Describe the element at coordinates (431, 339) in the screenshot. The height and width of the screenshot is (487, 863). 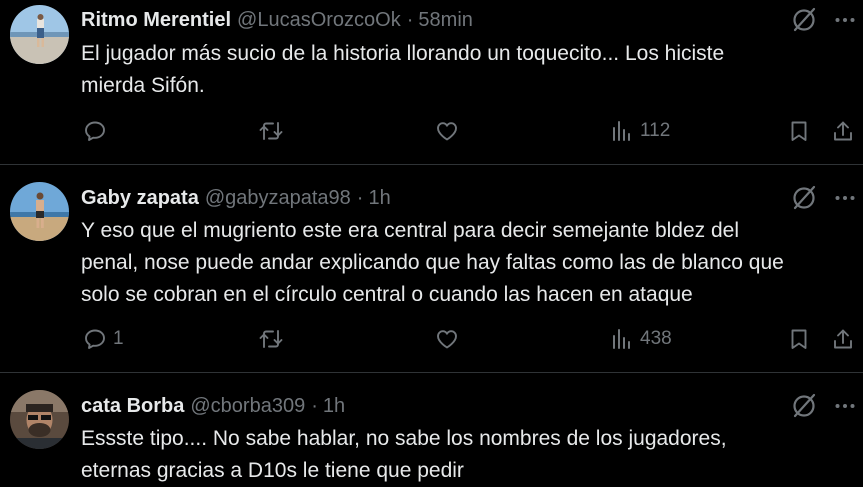
I see `action-bar: 1 438` at that location.